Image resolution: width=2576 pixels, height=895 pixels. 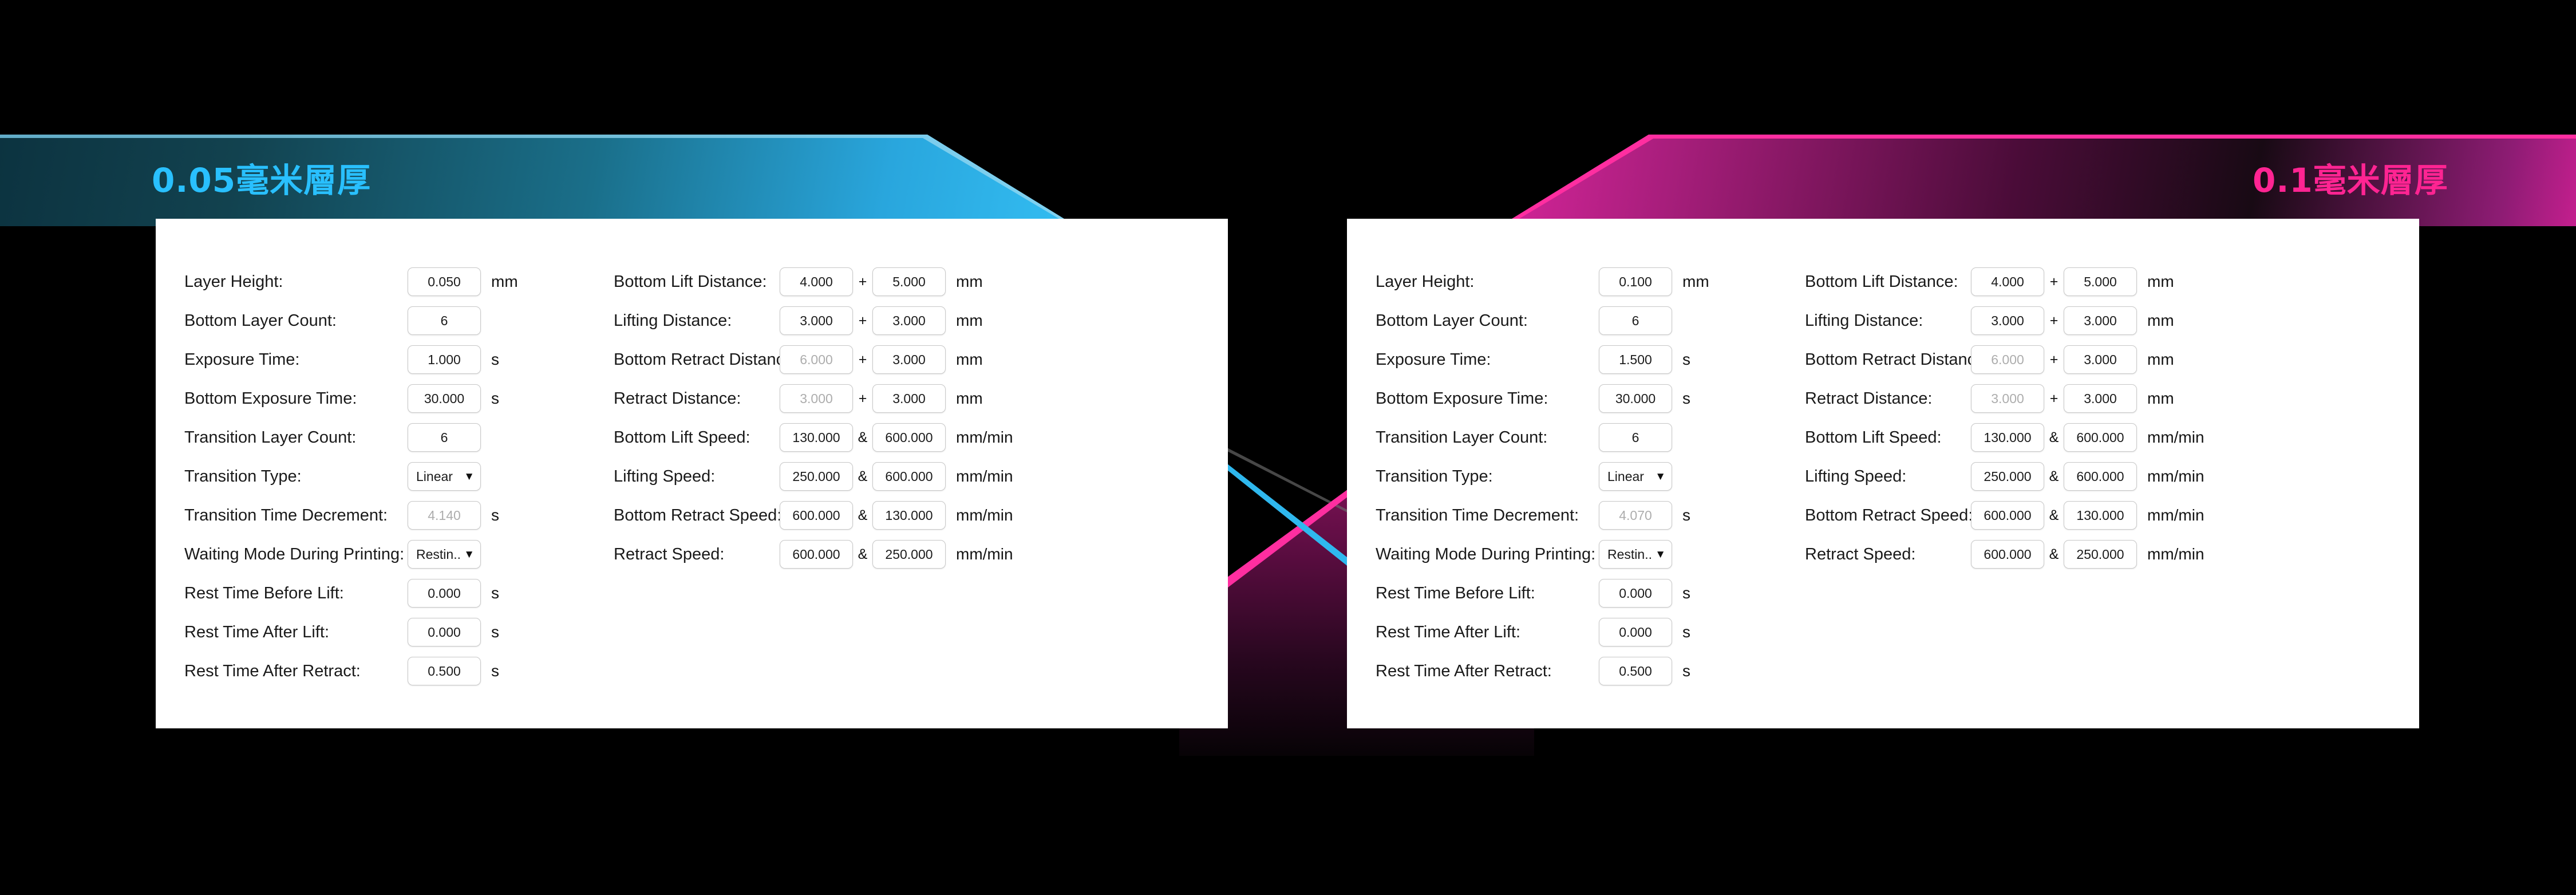 I want to click on setting-label: Transition Time Decrement:, so click(x=286, y=515).